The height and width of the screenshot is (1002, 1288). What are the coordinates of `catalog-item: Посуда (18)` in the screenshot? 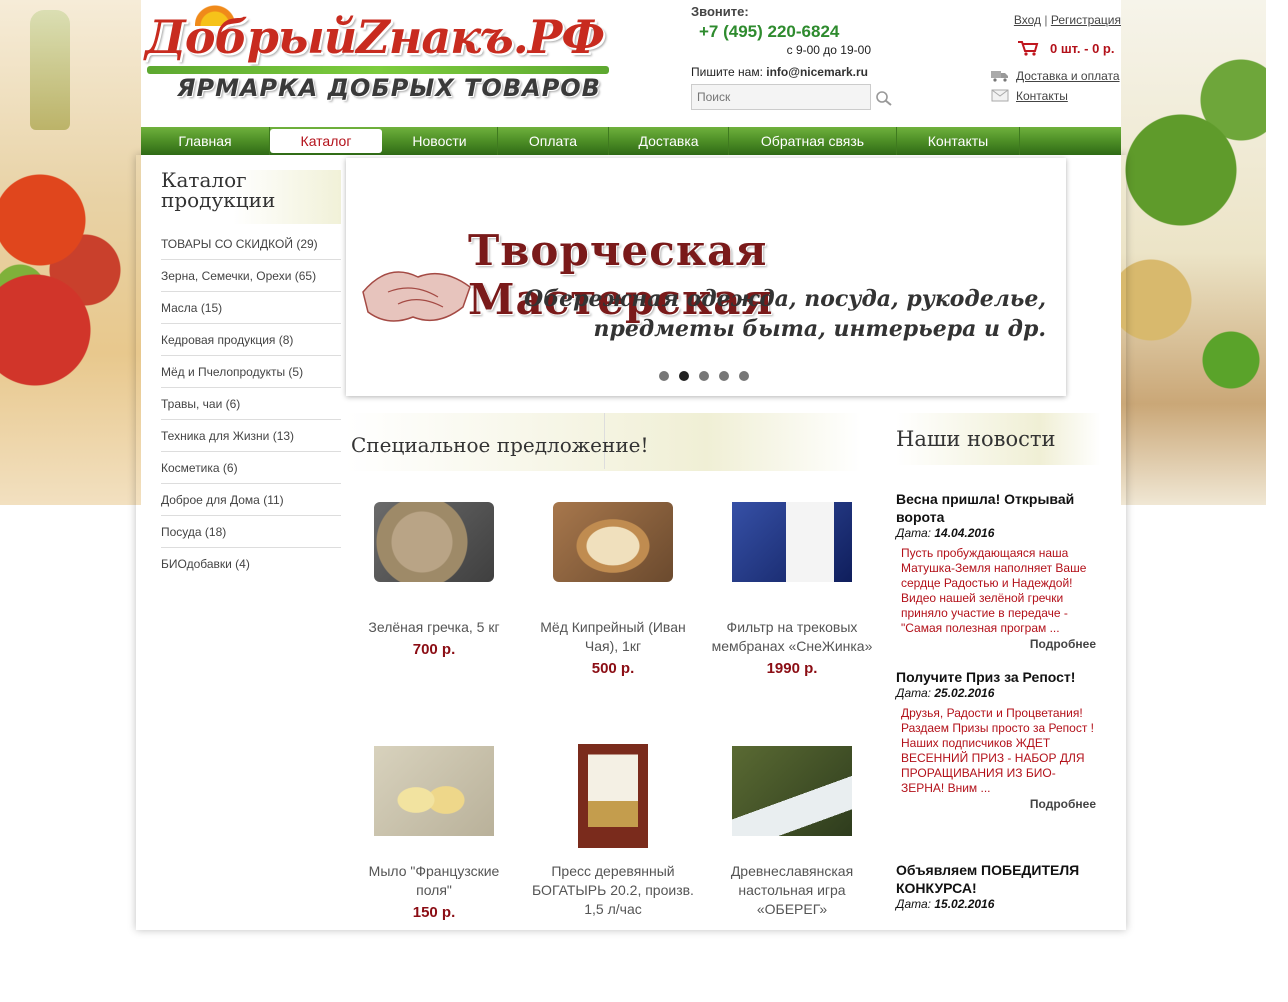 It's located at (251, 532).